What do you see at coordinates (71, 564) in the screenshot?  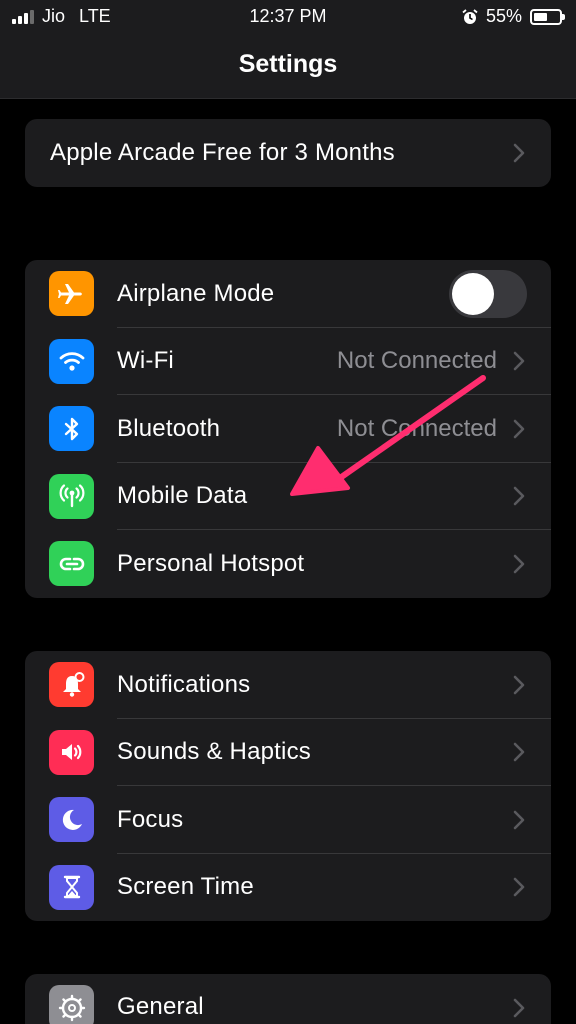 I see `link-icon` at bounding box center [71, 564].